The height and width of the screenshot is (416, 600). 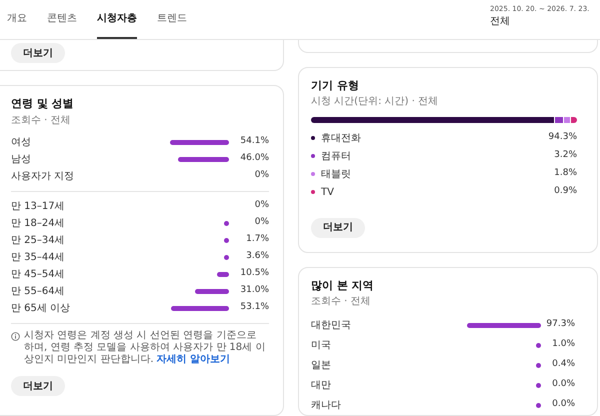 I want to click on info-note: 시청자 연령은 계정 생성 시 선언된 연령을 기준으로 하며, 연령 추정 모델을 사용하여 사용자가 만 18세 이상인지 미만인지 판단합니다. 자세히 알아보기, so click(x=145, y=348).